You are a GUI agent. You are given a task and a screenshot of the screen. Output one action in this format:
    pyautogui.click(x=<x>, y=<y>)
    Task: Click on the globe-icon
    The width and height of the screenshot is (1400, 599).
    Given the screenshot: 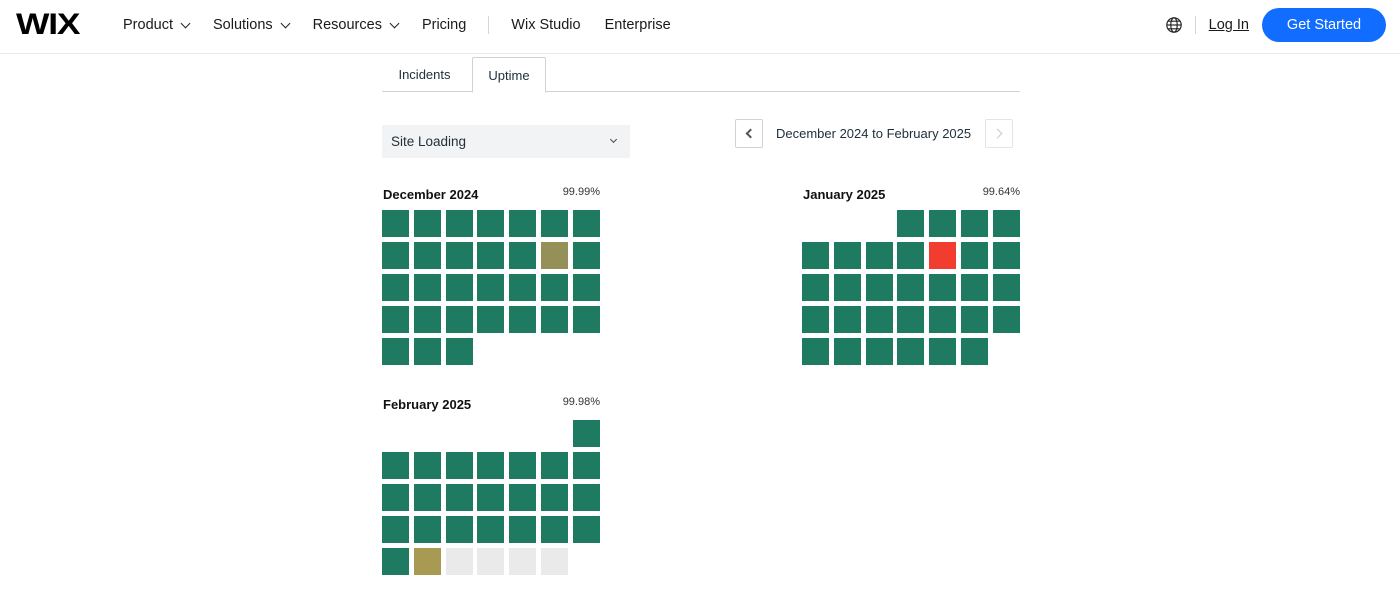 What is the action you would take?
    pyautogui.click(x=1174, y=25)
    